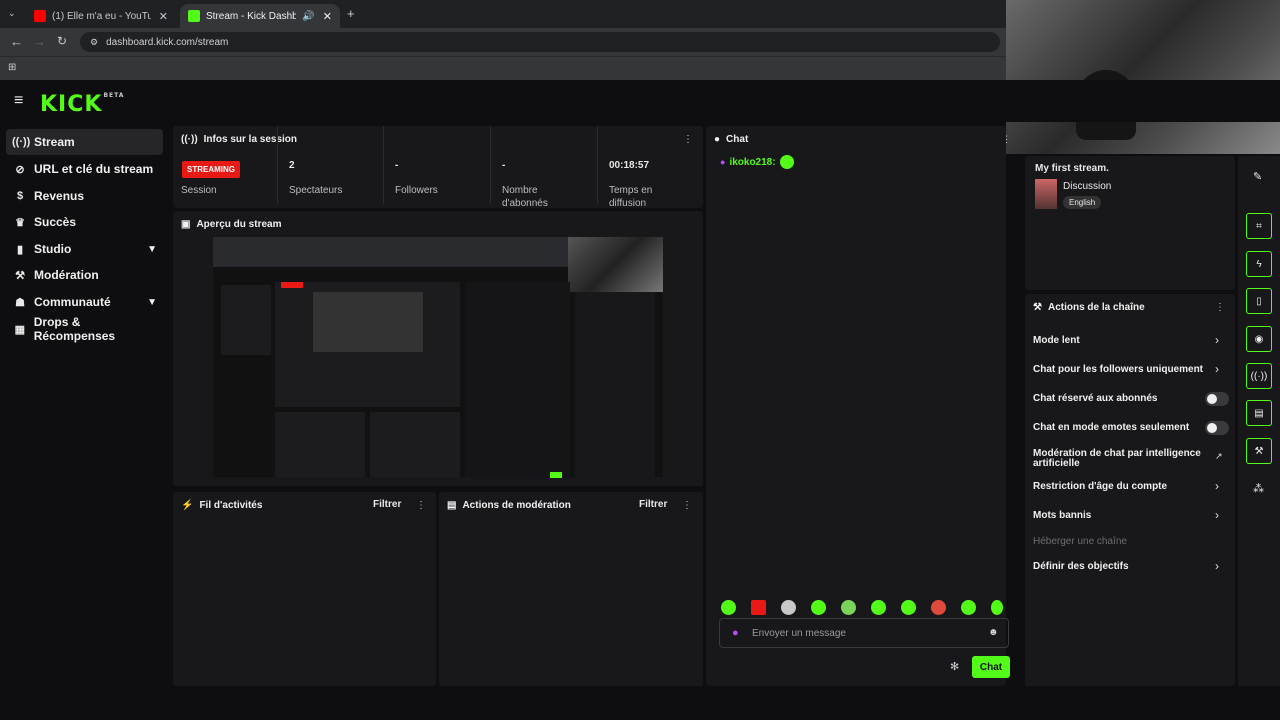  Describe the element at coordinates (731, 139) in the screenshot. I see `panel-header: ● Chat` at that location.